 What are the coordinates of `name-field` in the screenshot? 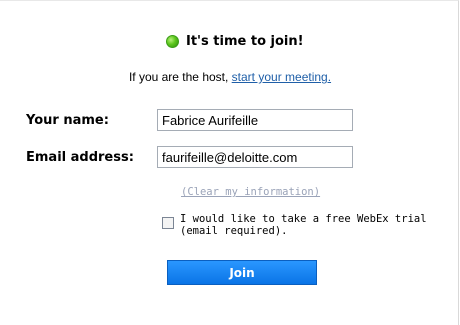 It's located at (255, 120).